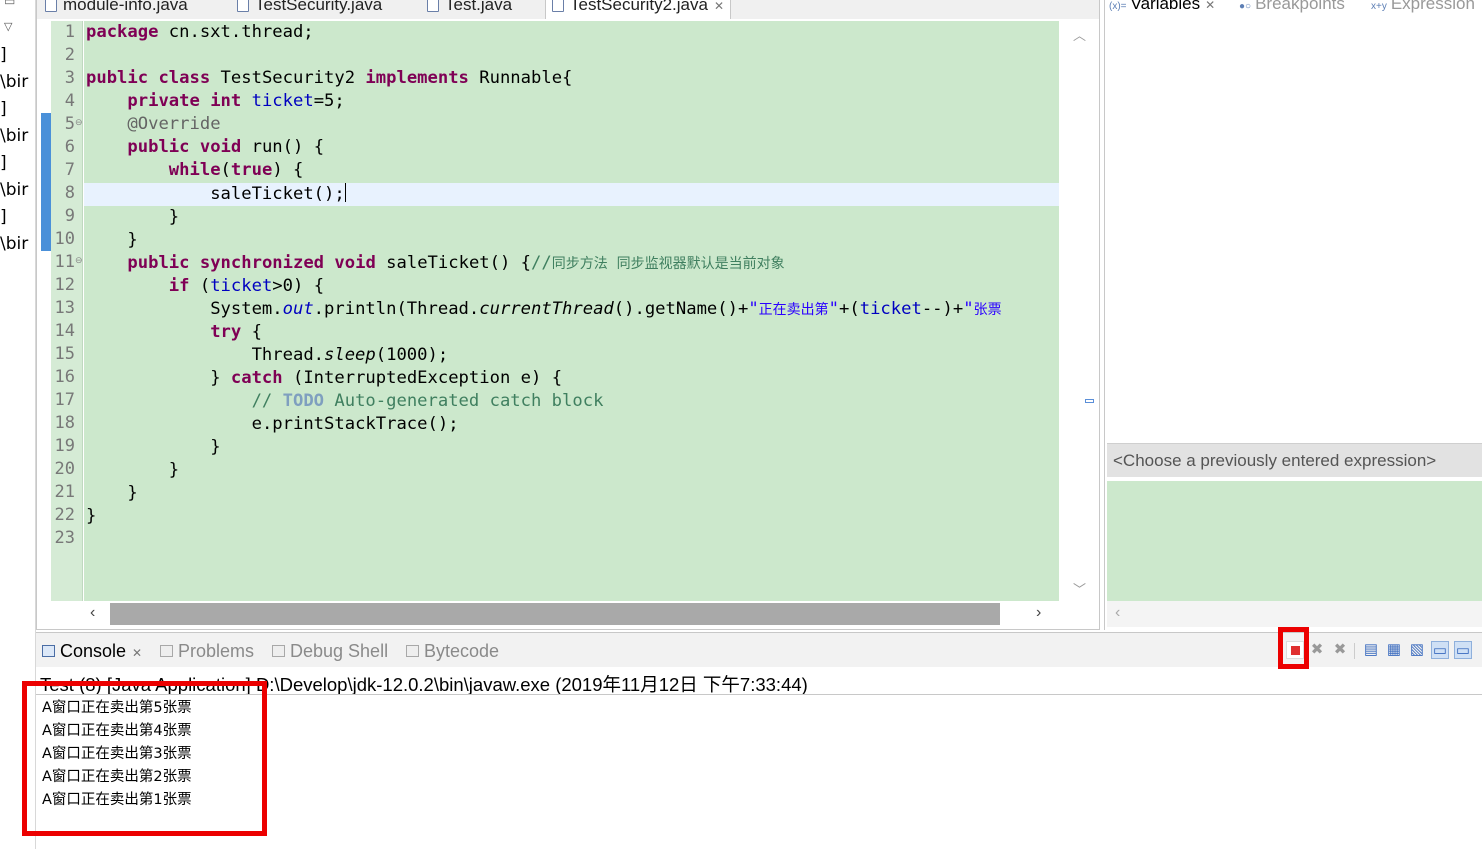 This screenshot has width=1482, height=849. What do you see at coordinates (236, 332) in the screenshot?
I see `code-line-14: try {` at bounding box center [236, 332].